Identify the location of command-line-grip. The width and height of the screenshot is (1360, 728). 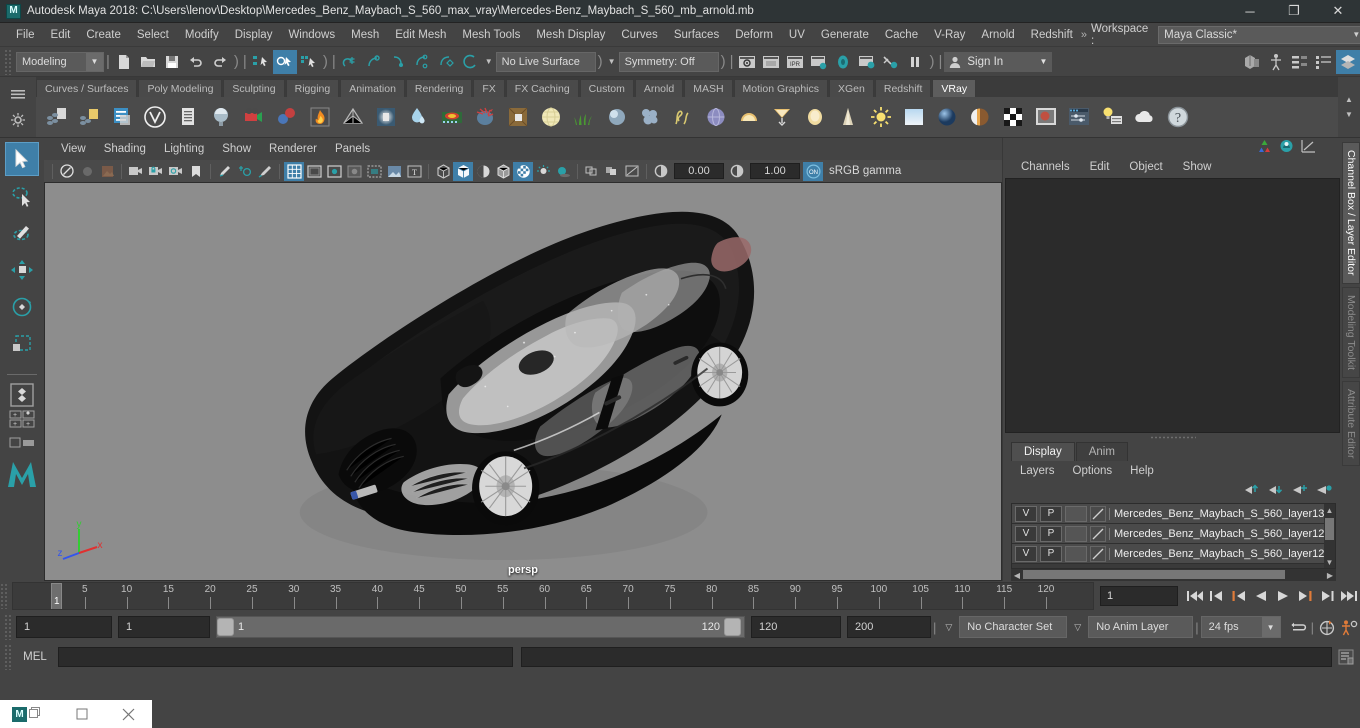
(8, 657).